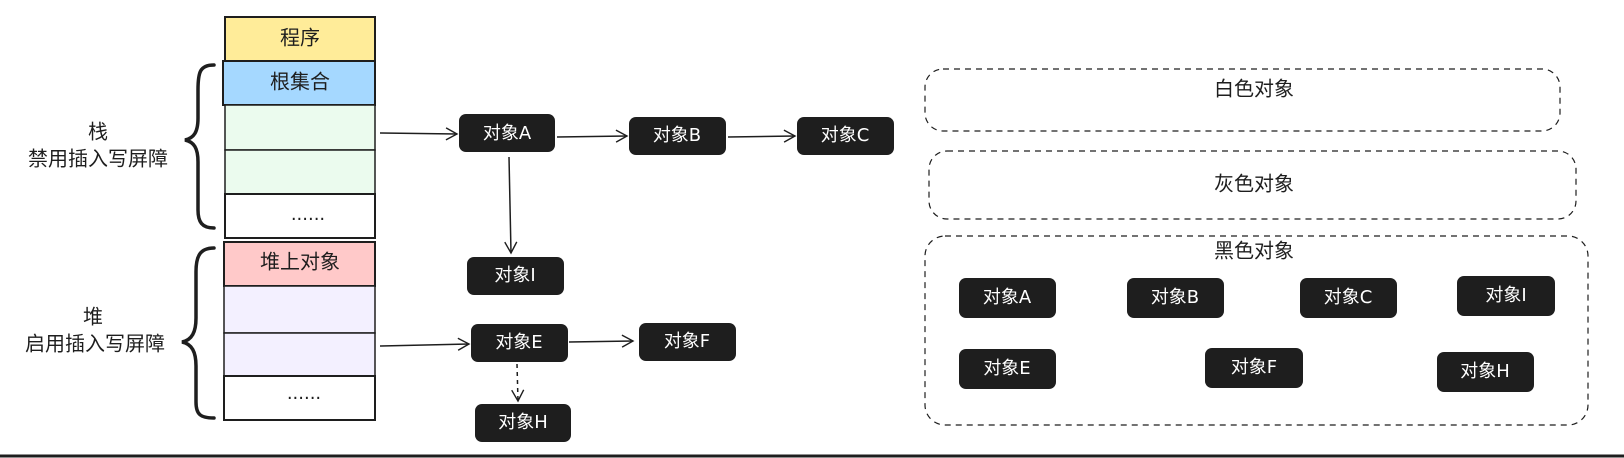  Describe the element at coordinates (1254, 89) in the screenshot. I see `white-set-label: 白色对象` at that location.